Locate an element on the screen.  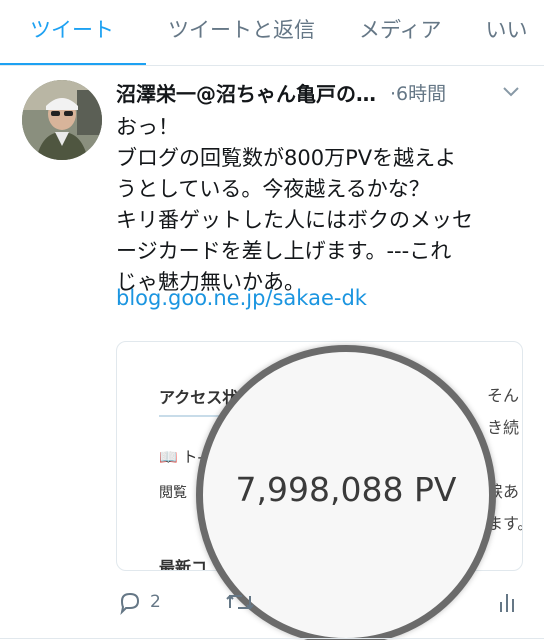
card-side-text: き続 is located at coordinates (503, 427).